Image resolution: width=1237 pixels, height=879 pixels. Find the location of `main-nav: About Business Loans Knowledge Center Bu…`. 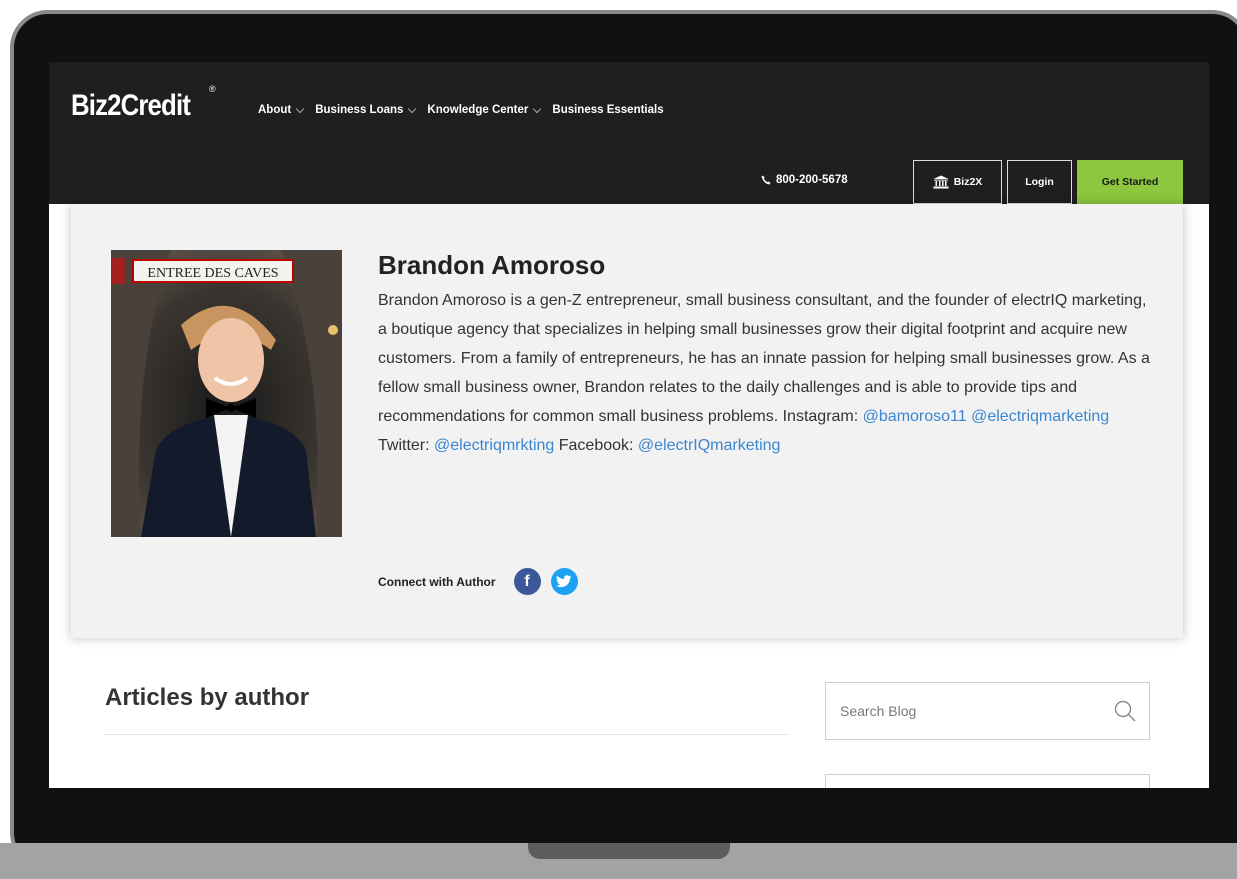

main-nav: About Business Loans Knowledge Center Bu… is located at coordinates (465, 110).